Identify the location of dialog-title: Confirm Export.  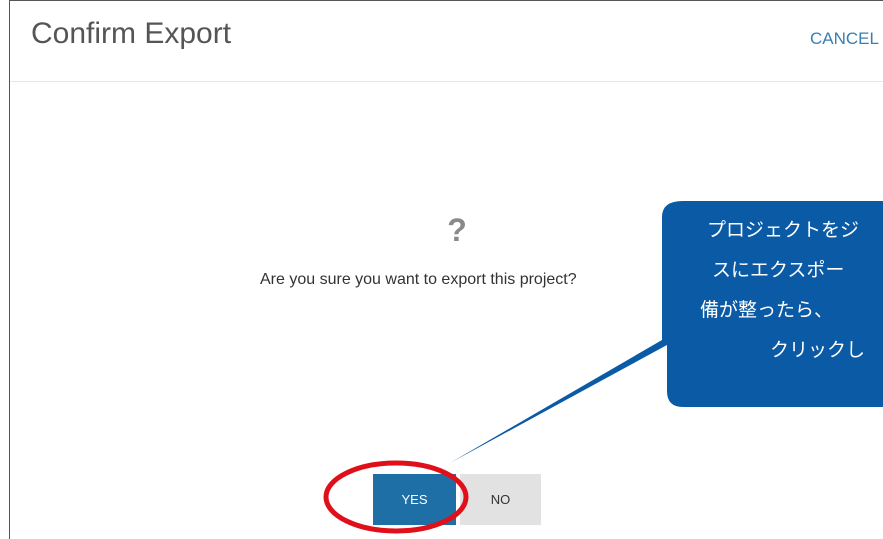
(131, 33).